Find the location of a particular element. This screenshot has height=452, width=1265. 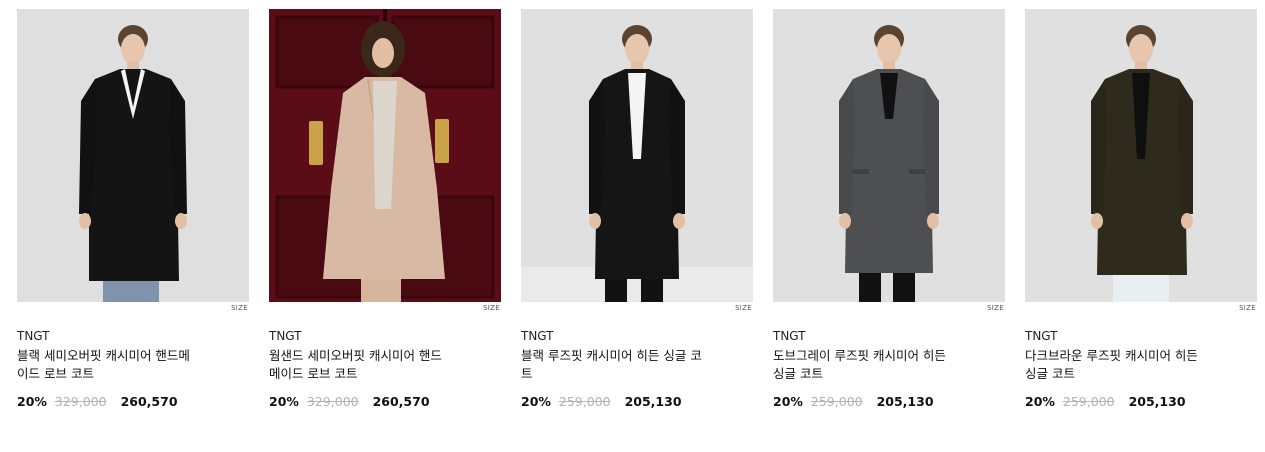

product-name: 웜샌드 세미오버핏 캐시미어 핸드 메이드 로브 코트 is located at coordinates (371, 365).